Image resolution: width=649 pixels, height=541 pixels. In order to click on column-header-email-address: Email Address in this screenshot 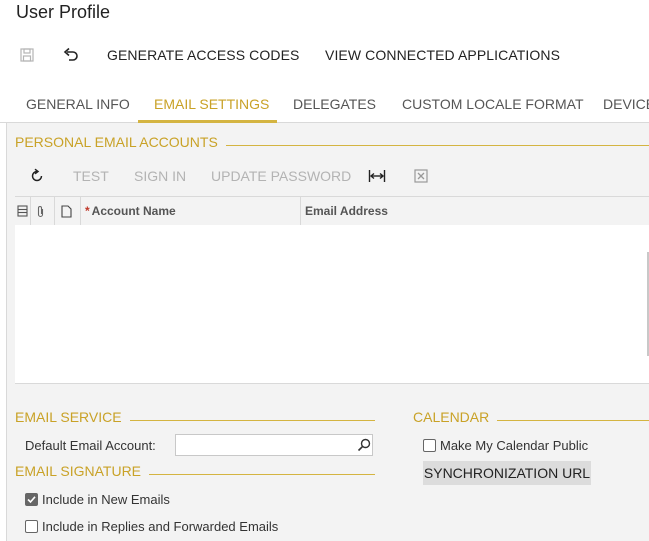, I will do `click(346, 211)`.